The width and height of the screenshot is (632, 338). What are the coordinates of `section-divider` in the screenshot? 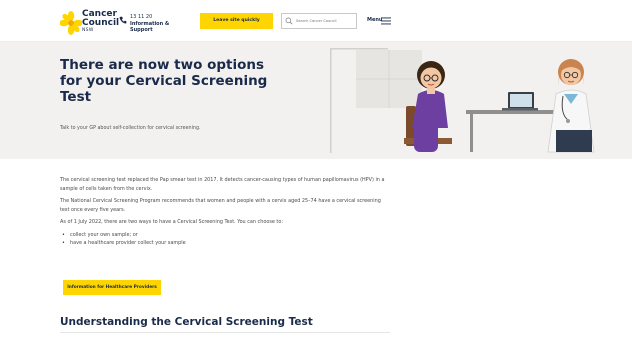 It's located at (225, 332).